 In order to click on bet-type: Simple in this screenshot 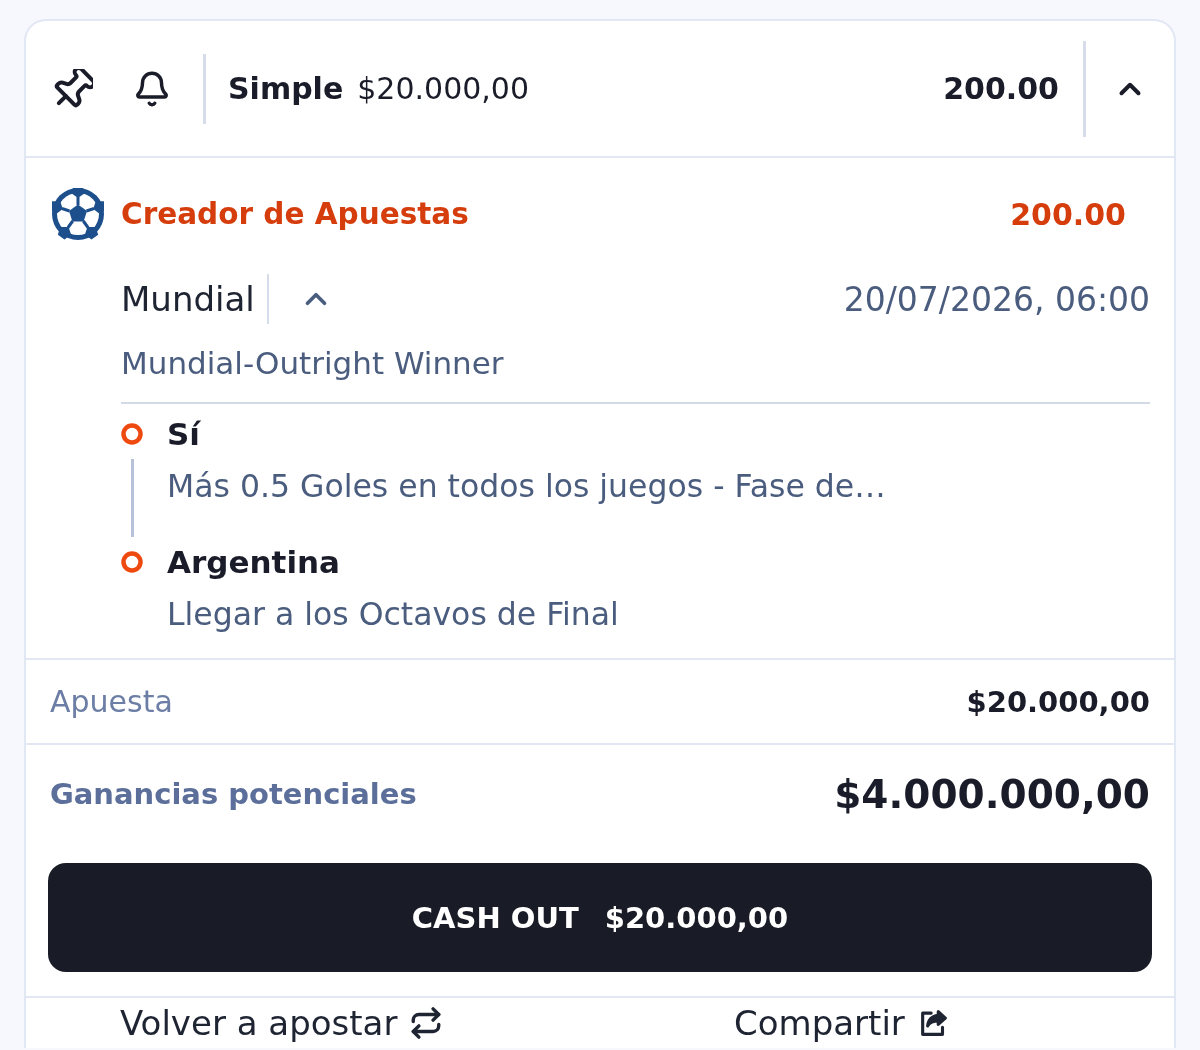, I will do `click(286, 88)`.